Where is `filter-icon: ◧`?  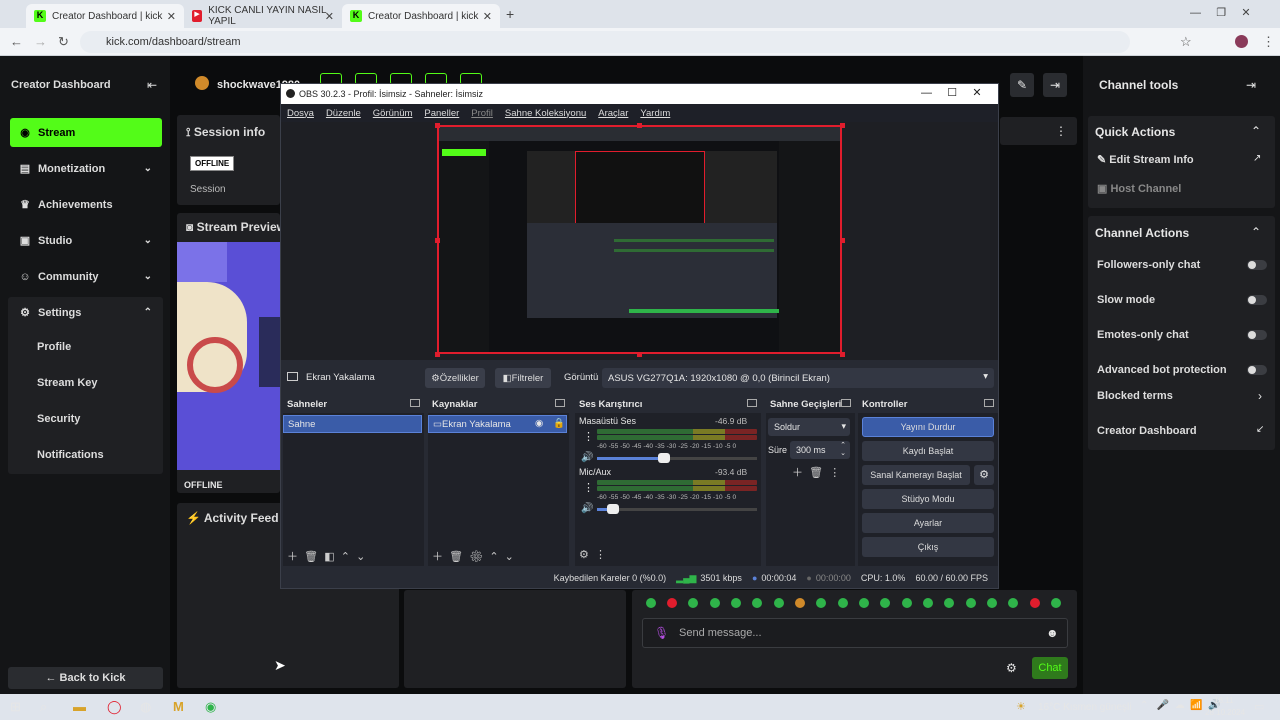
filter-icon: ◧ is located at coordinates (329, 557).